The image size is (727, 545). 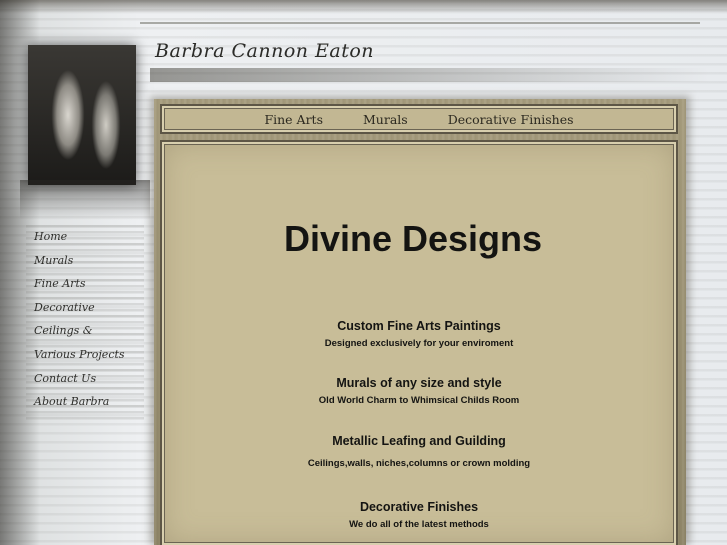 What do you see at coordinates (89, 335) in the screenshot?
I see `nav-ceilings: Ceilings &` at bounding box center [89, 335].